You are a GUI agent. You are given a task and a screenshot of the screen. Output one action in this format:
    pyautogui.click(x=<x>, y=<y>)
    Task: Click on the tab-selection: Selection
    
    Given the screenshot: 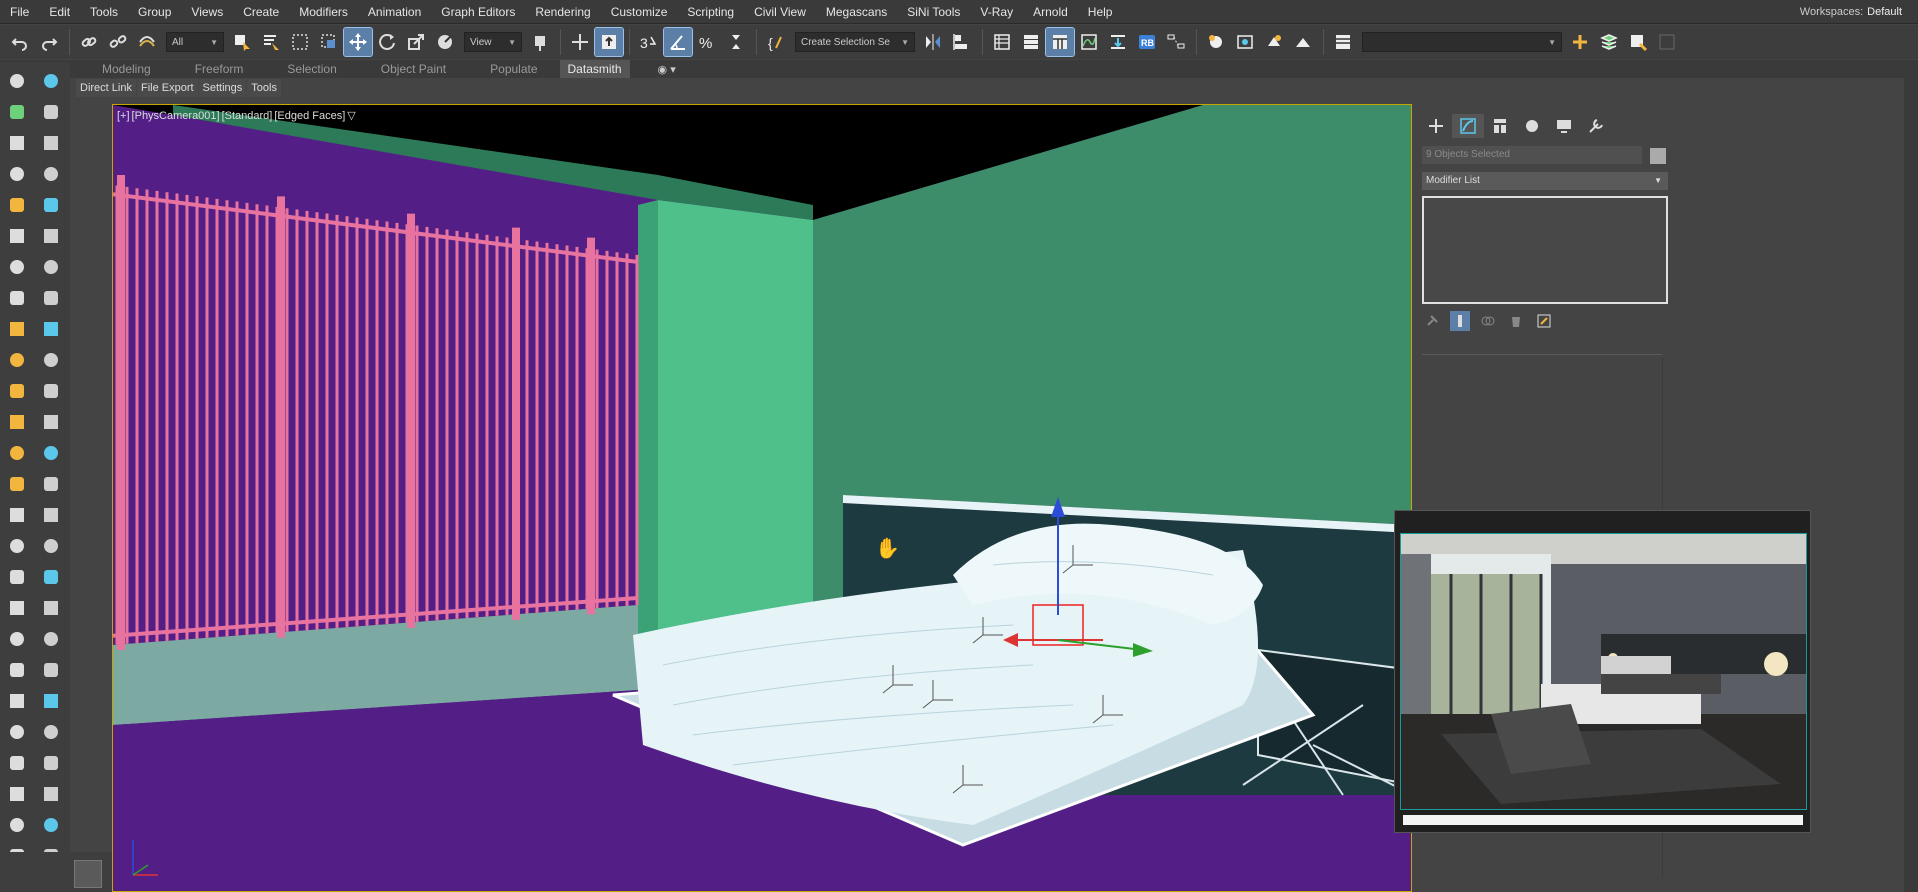 What is the action you would take?
    pyautogui.click(x=311, y=69)
    